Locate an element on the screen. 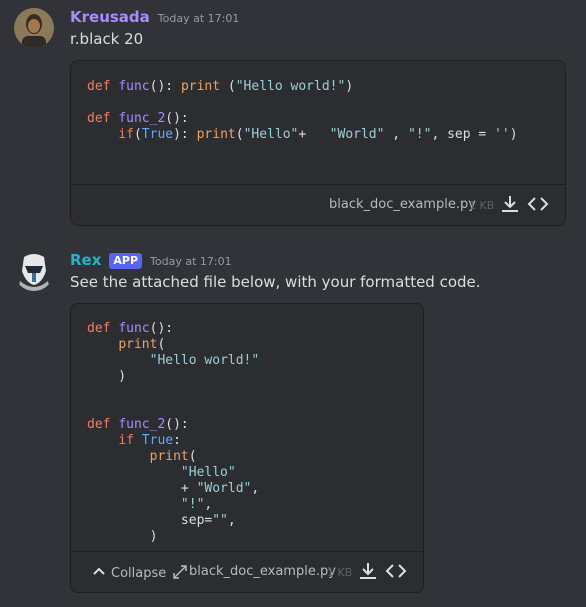  avatar-rex is located at coordinates (34, 271).